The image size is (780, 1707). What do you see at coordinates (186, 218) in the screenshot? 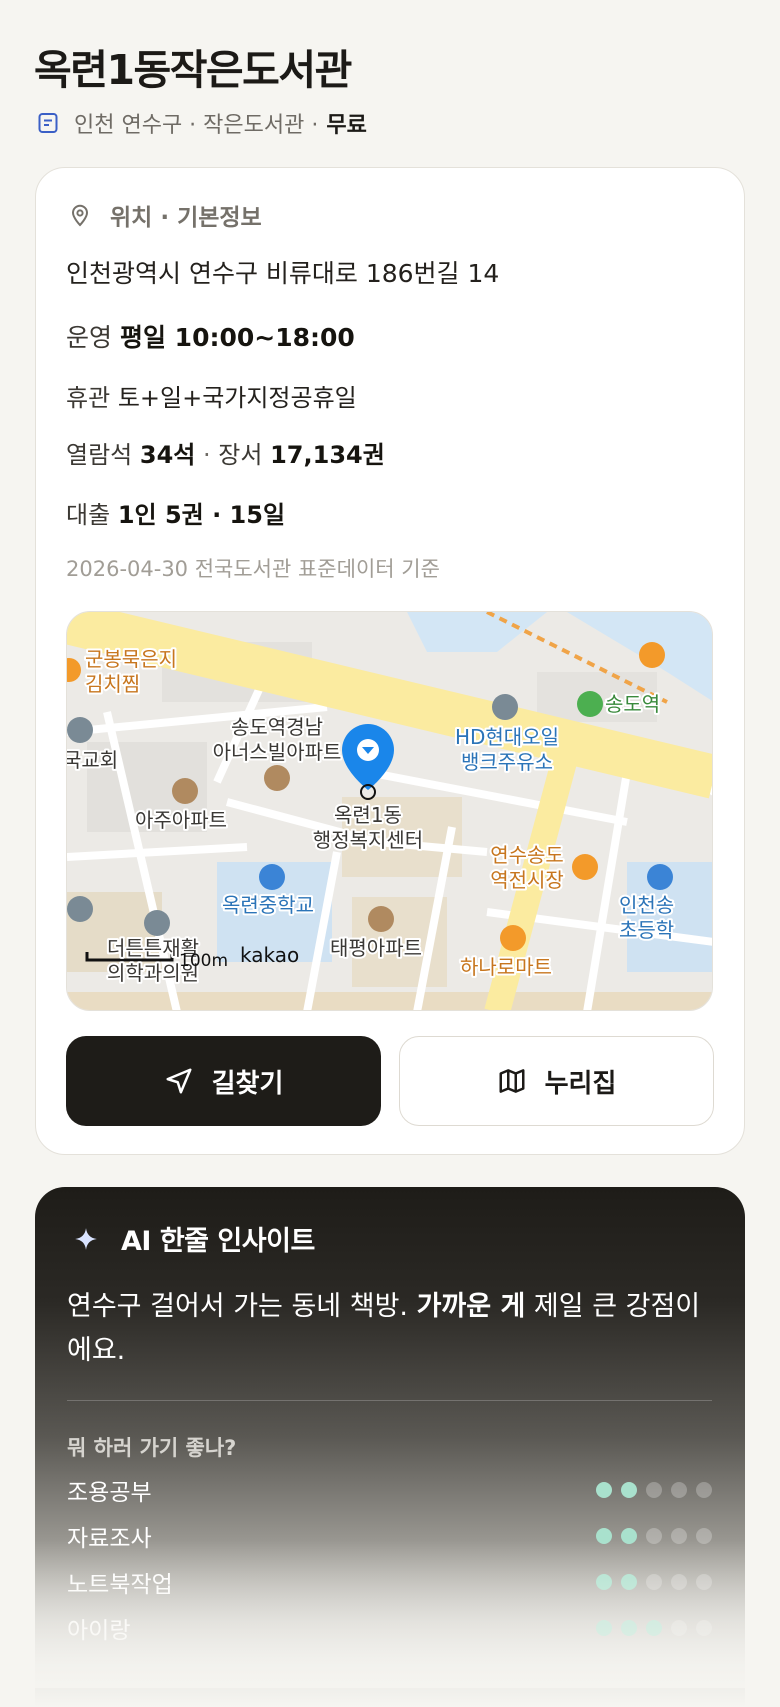
I see `location-section-title: 위치 · 기본정보` at bounding box center [186, 218].